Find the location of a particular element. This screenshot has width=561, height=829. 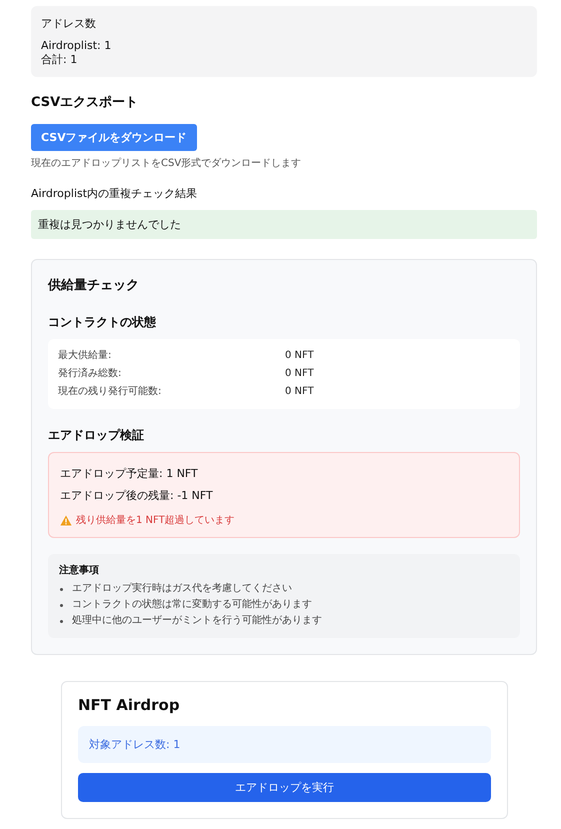

verification-text: エアドロップ予定量: 1 NFT is located at coordinates (129, 474).